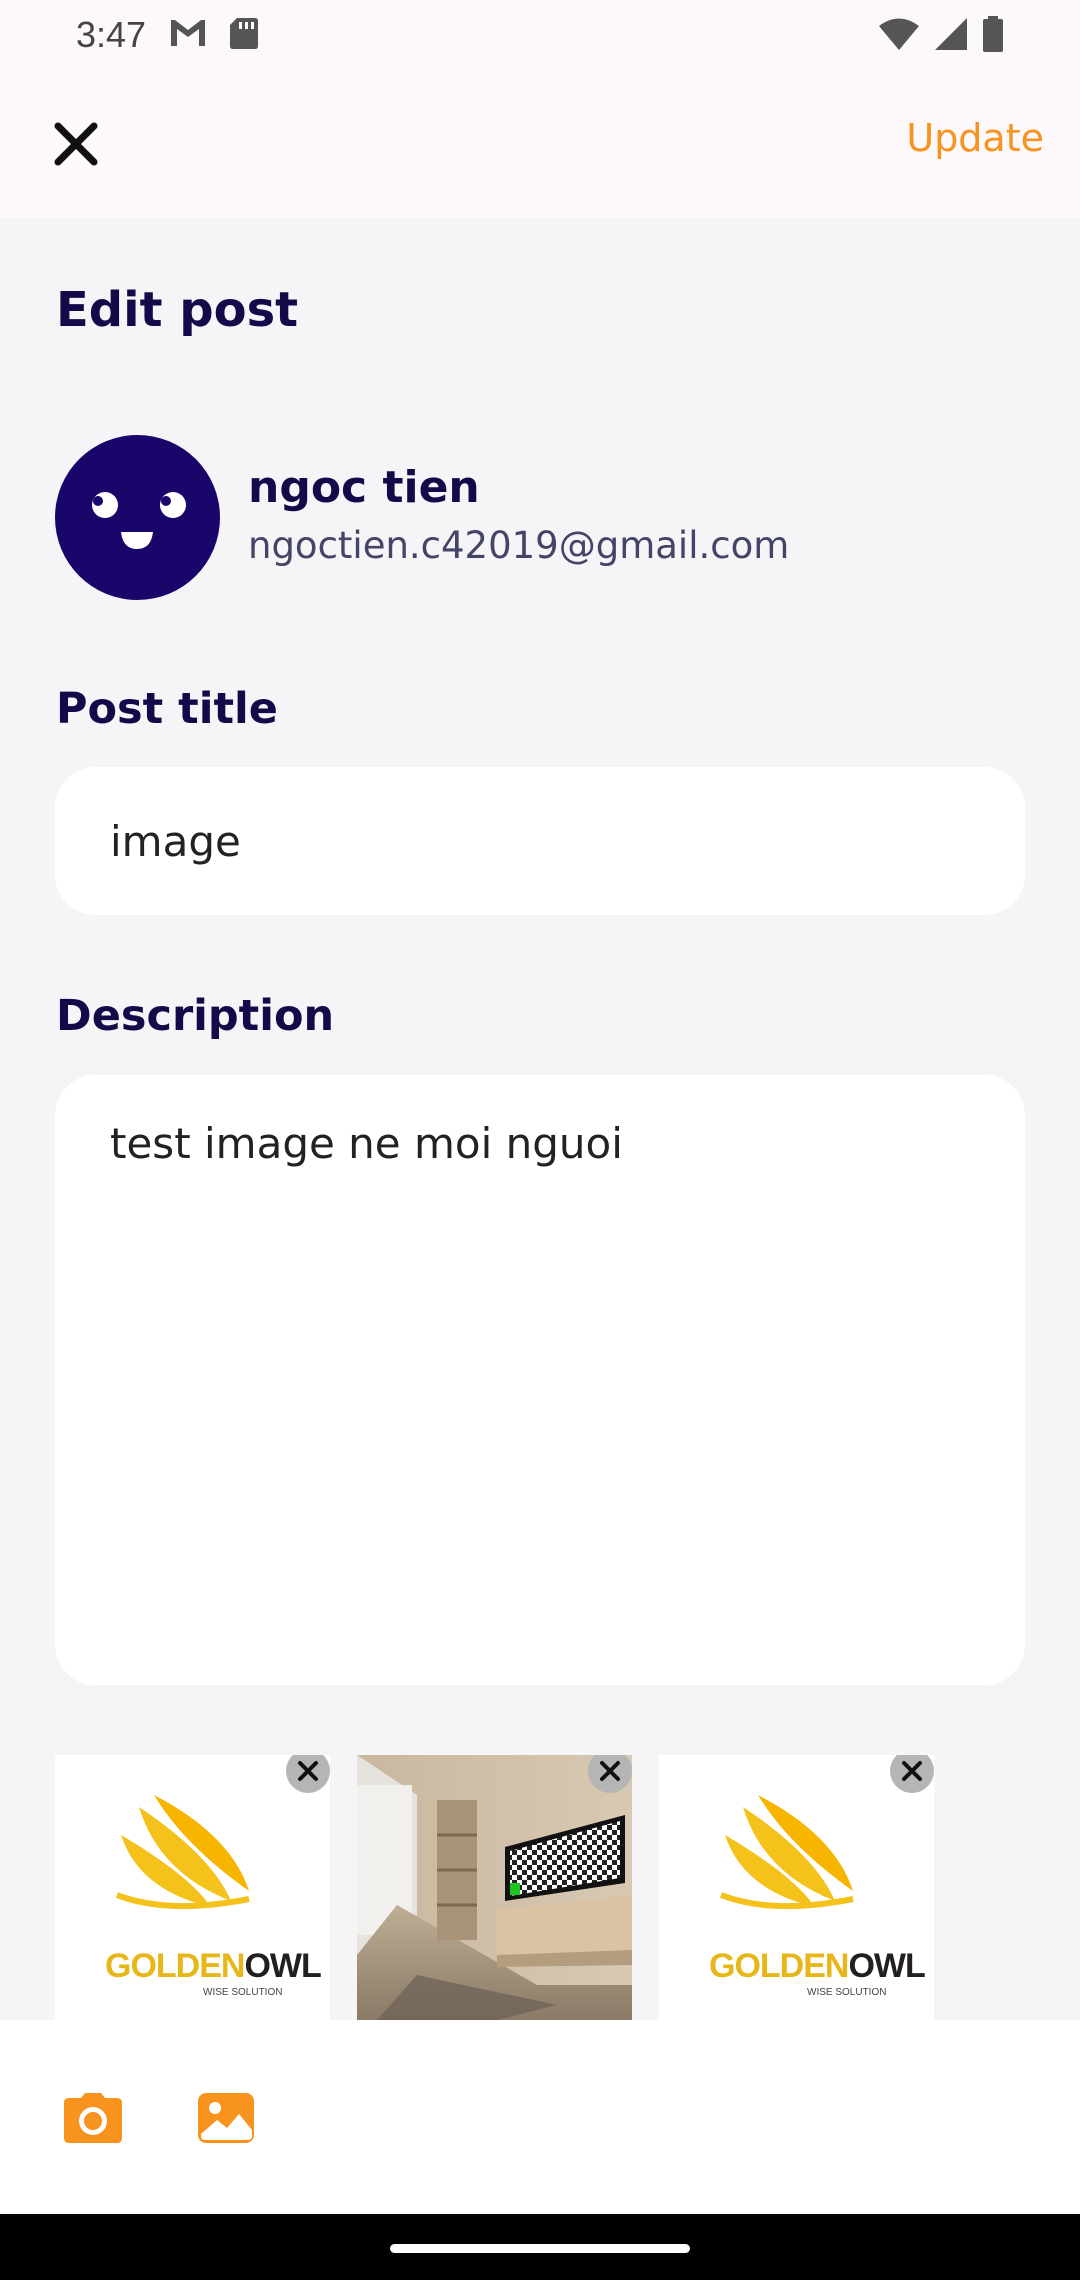 The width and height of the screenshot is (1080, 2280). What do you see at coordinates (167, 709) in the screenshot?
I see `post-title-label: Post title` at bounding box center [167, 709].